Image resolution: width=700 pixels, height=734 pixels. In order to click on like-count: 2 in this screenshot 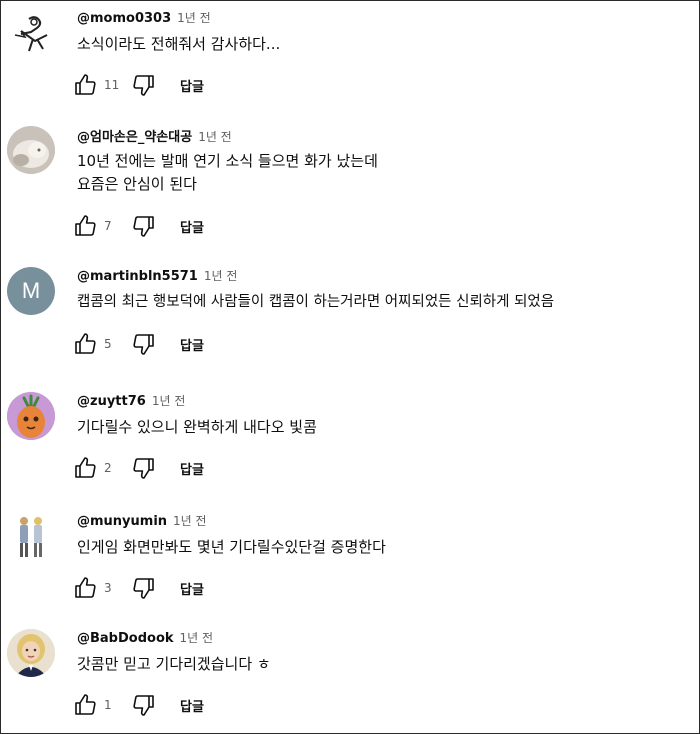, I will do `click(108, 468)`.